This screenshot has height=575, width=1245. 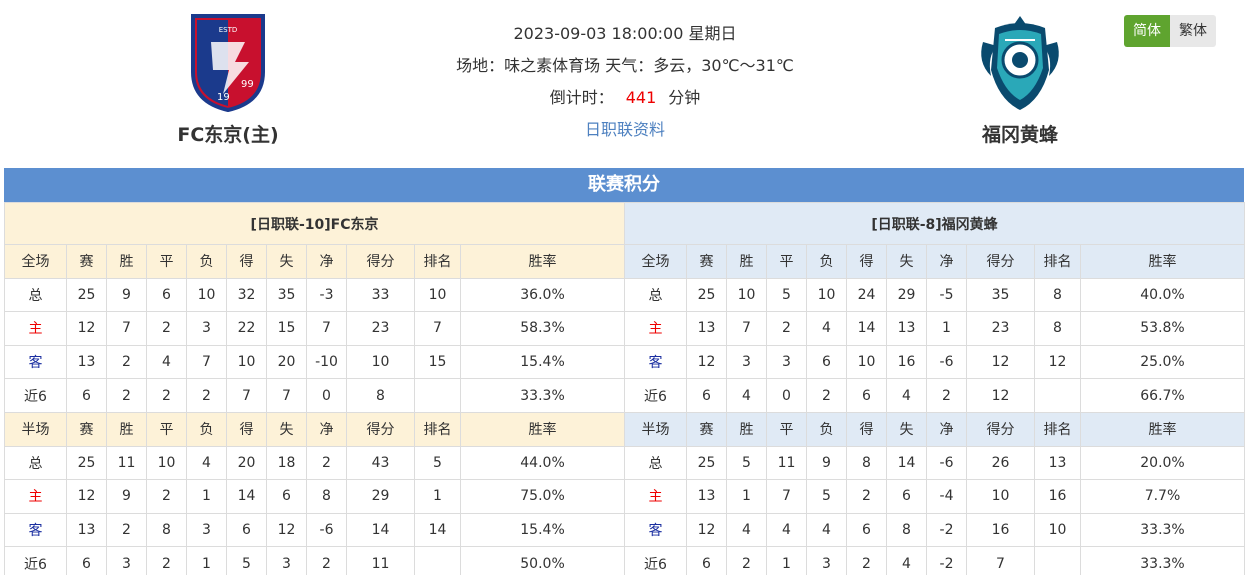 What do you see at coordinates (641, 97) in the screenshot?
I see `countdown-value: 441` at bounding box center [641, 97].